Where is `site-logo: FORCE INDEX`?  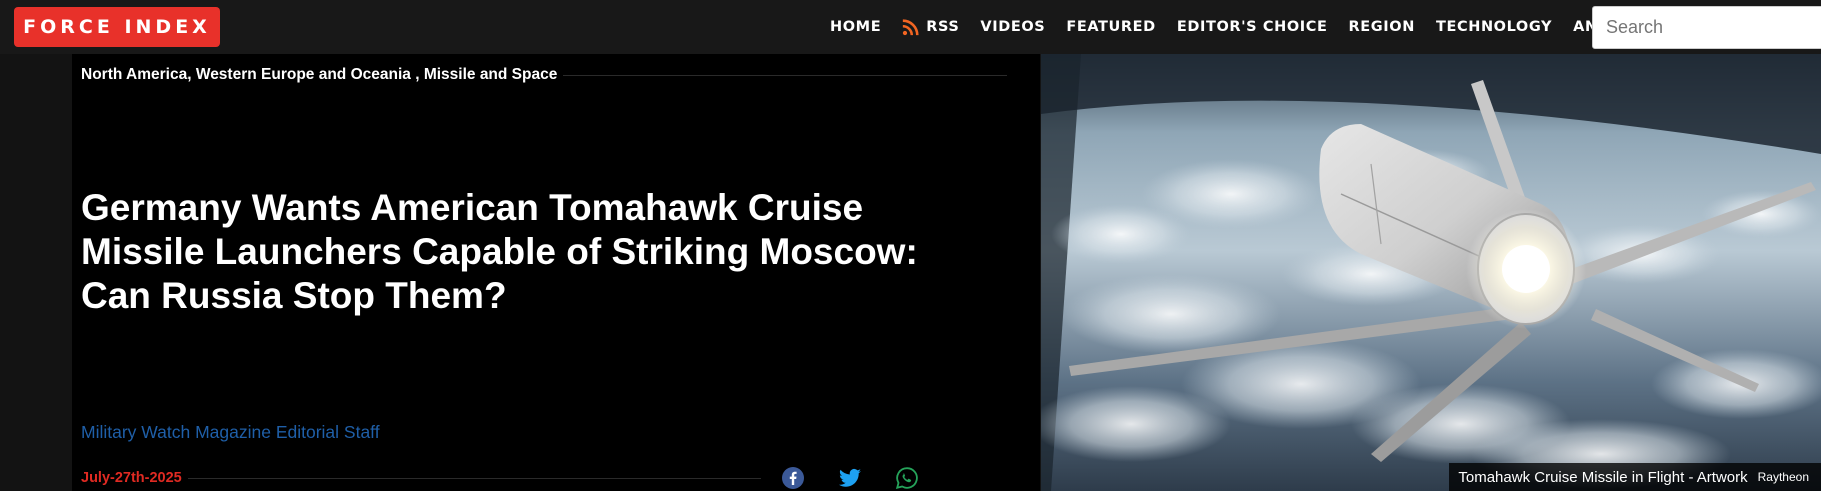
site-logo: FORCE INDEX is located at coordinates (117, 27).